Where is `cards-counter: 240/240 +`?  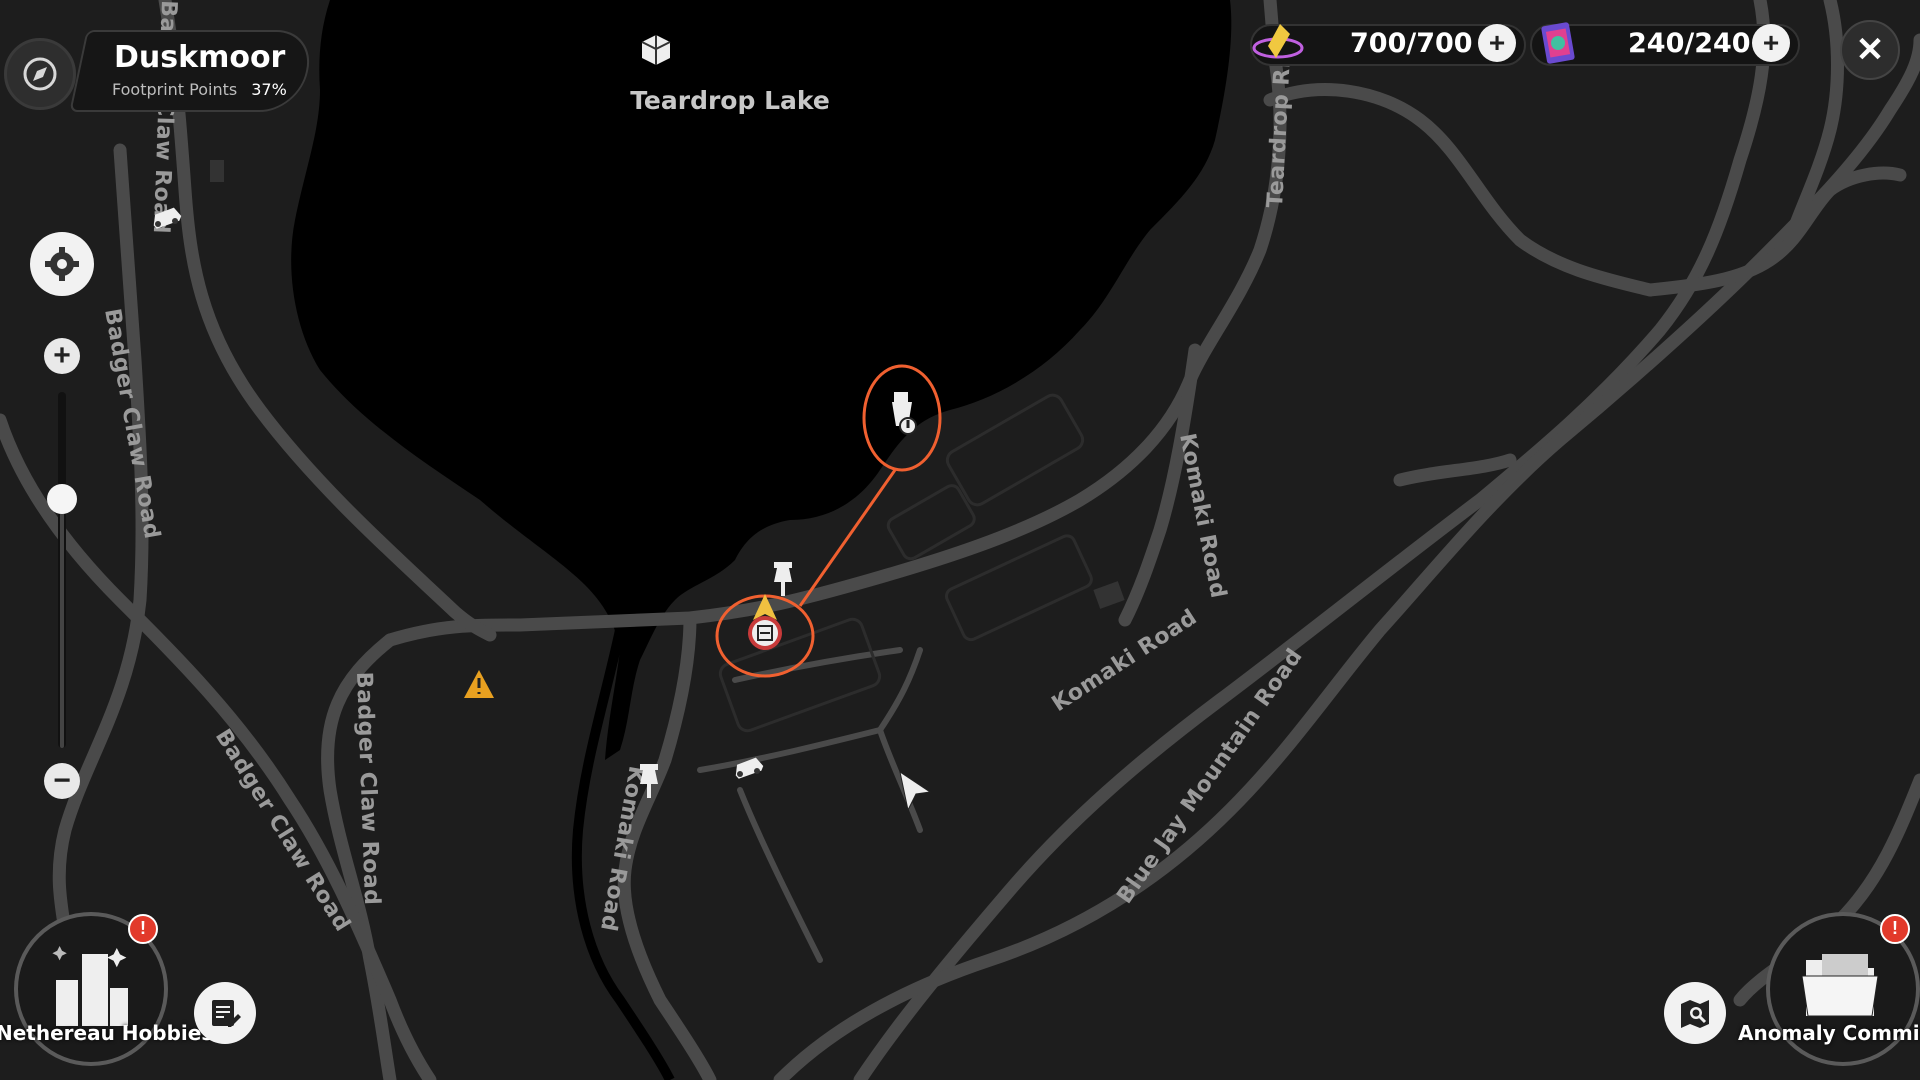
cards-counter: 240/240 + is located at coordinates (1665, 43).